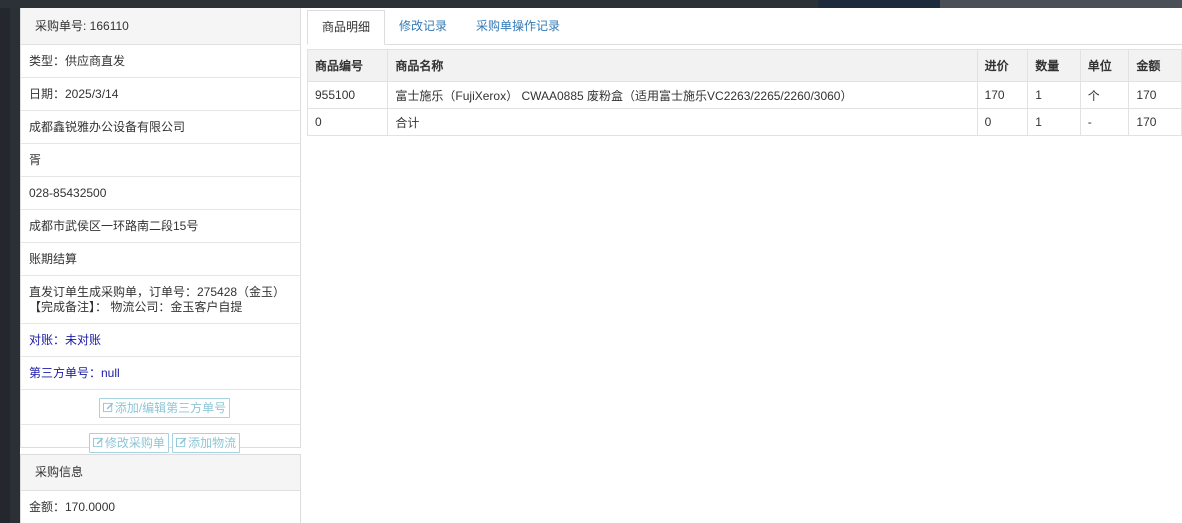  Describe the element at coordinates (160, 259) in the screenshot. I see `payment-method: 账期结算` at that location.